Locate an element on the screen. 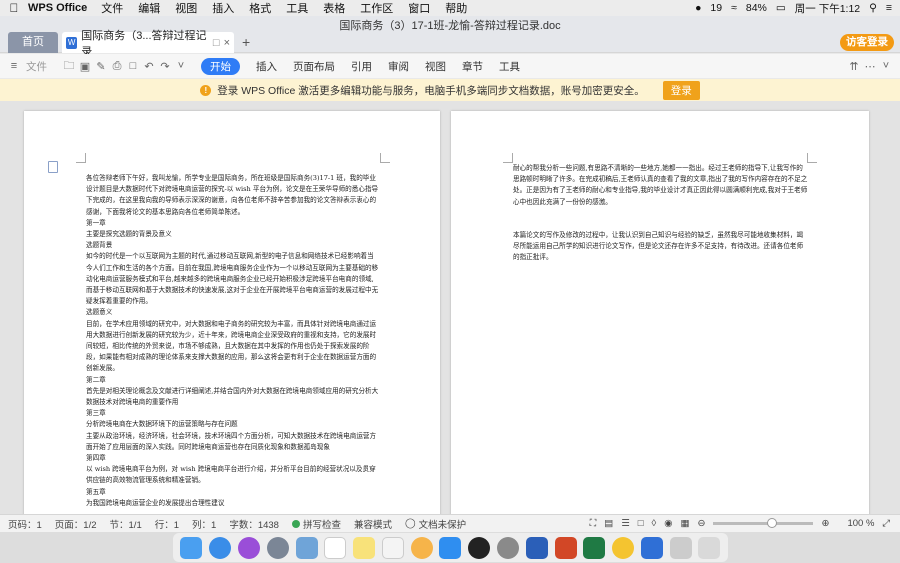 This screenshot has width=900, height=563. eye-protection-icon: ◉ is located at coordinates (668, 523).